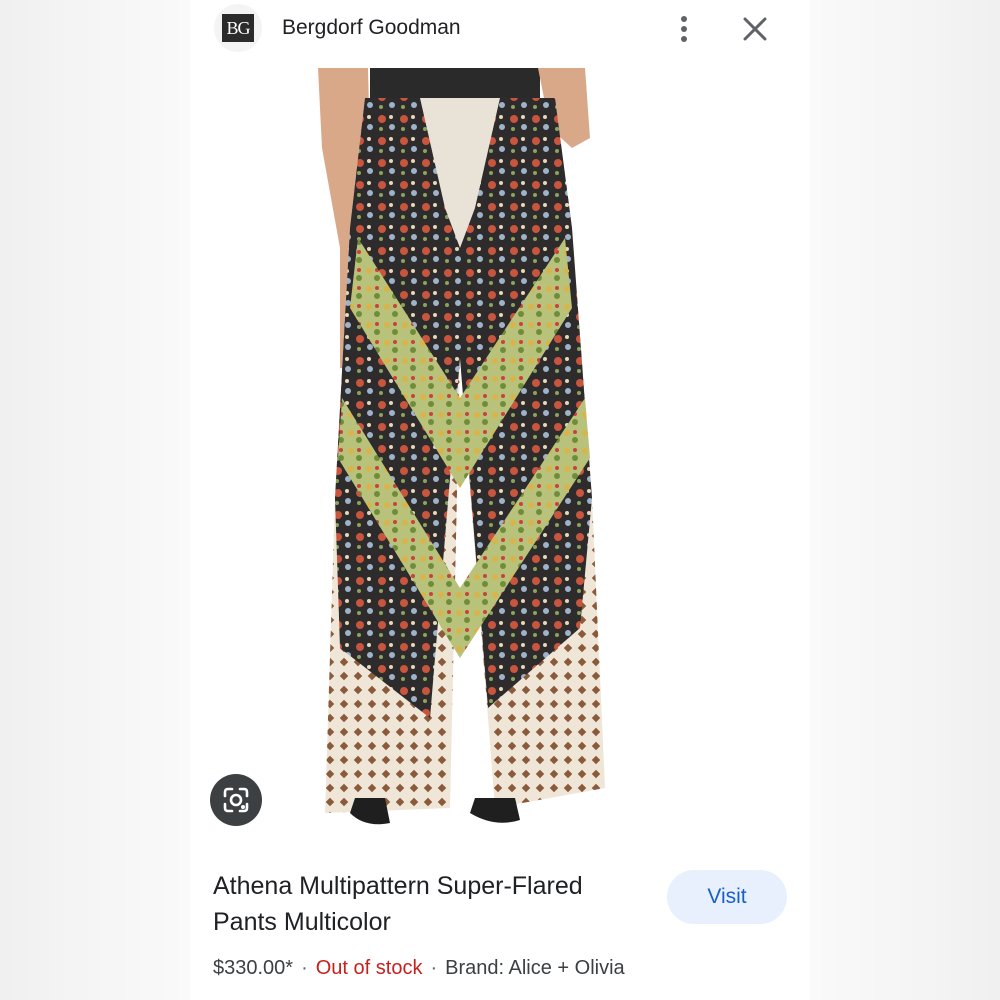 The width and height of the screenshot is (1000, 1000). I want to click on visit-button: Visit, so click(727, 897).